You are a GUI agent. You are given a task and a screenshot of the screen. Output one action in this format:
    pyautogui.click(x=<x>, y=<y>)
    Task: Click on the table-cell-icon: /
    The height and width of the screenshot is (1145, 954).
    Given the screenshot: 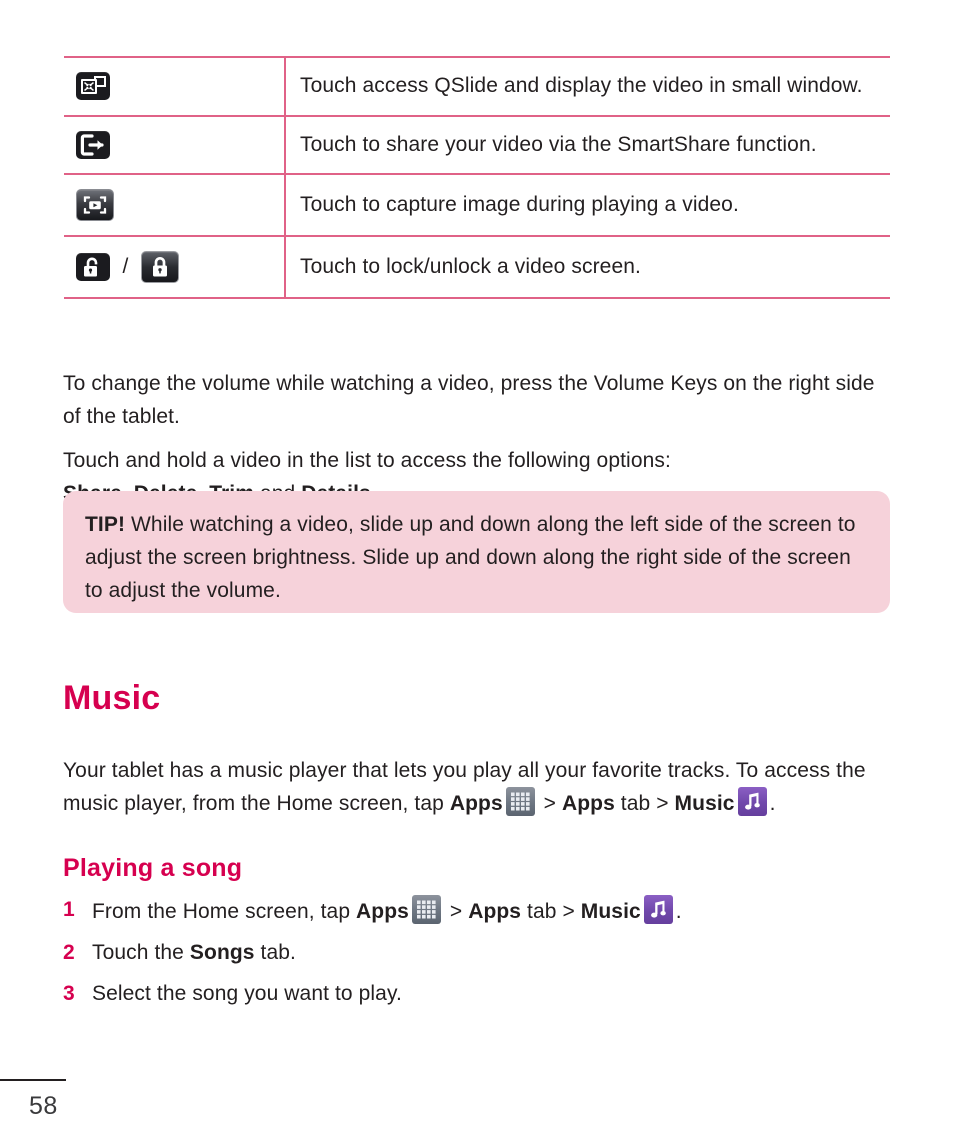 What is the action you would take?
    pyautogui.click(x=175, y=267)
    